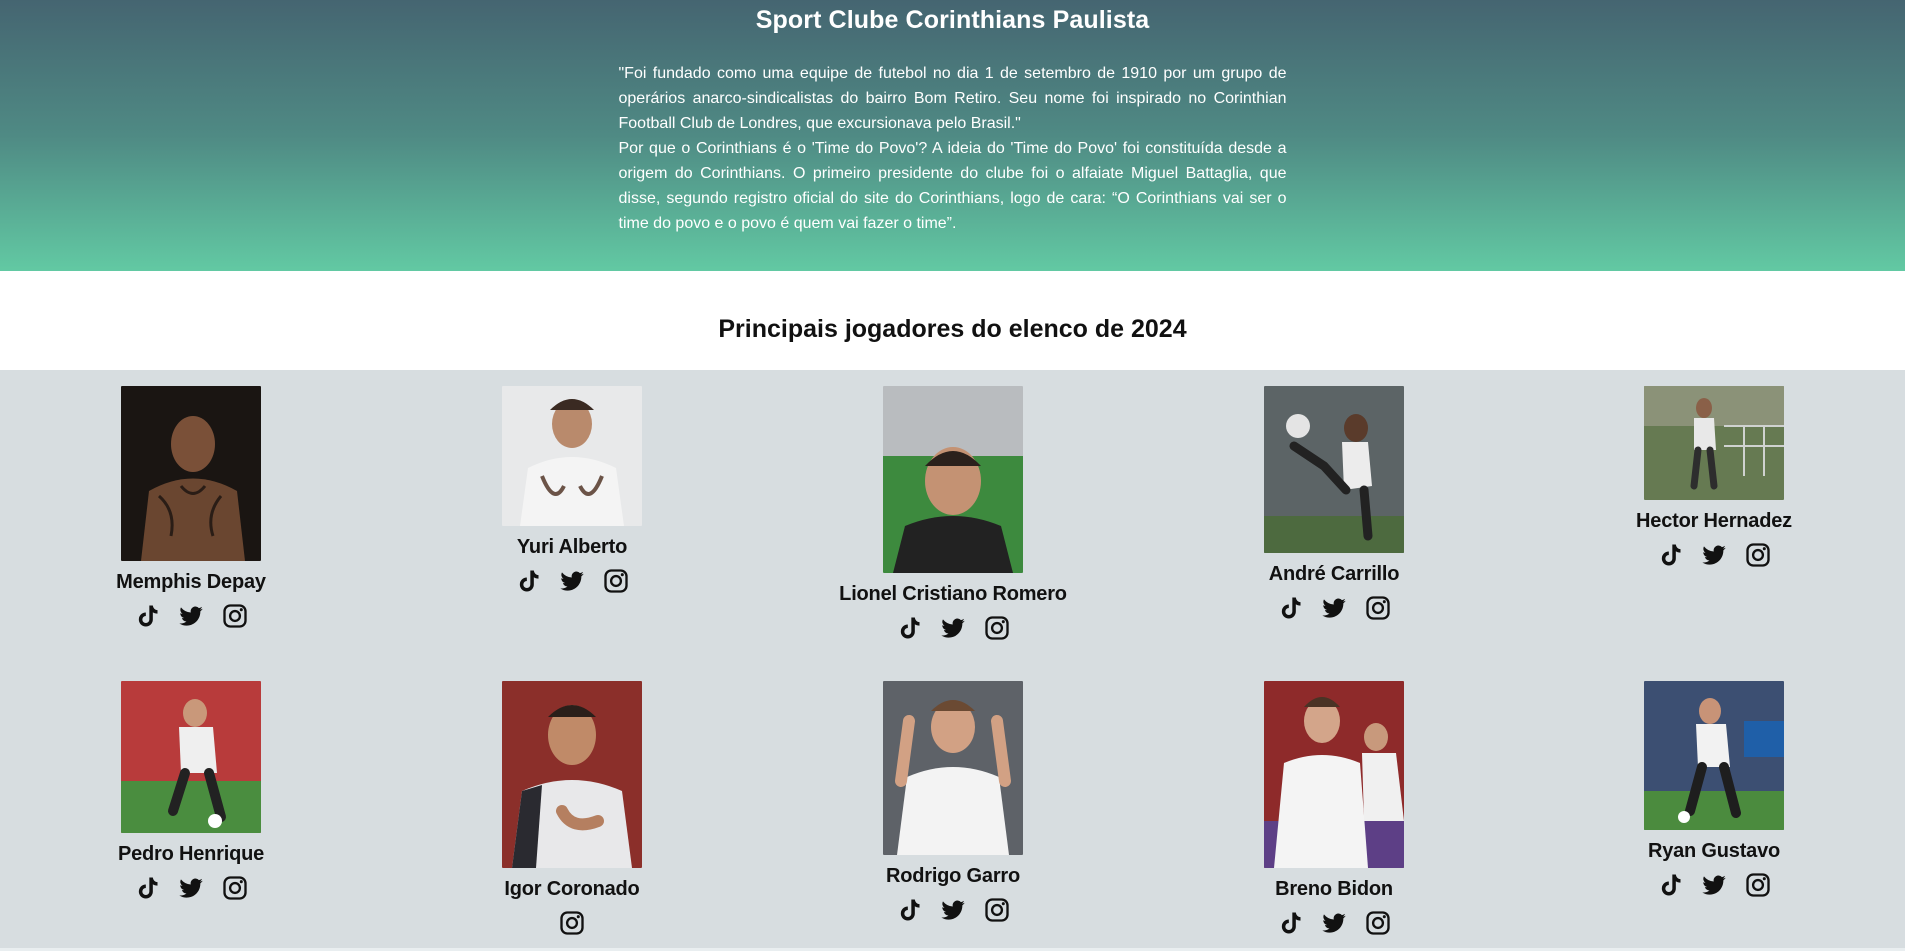 The height and width of the screenshot is (951, 1905). Describe the element at coordinates (1334, 889) in the screenshot. I see `player-name: Breno Bidon` at that location.